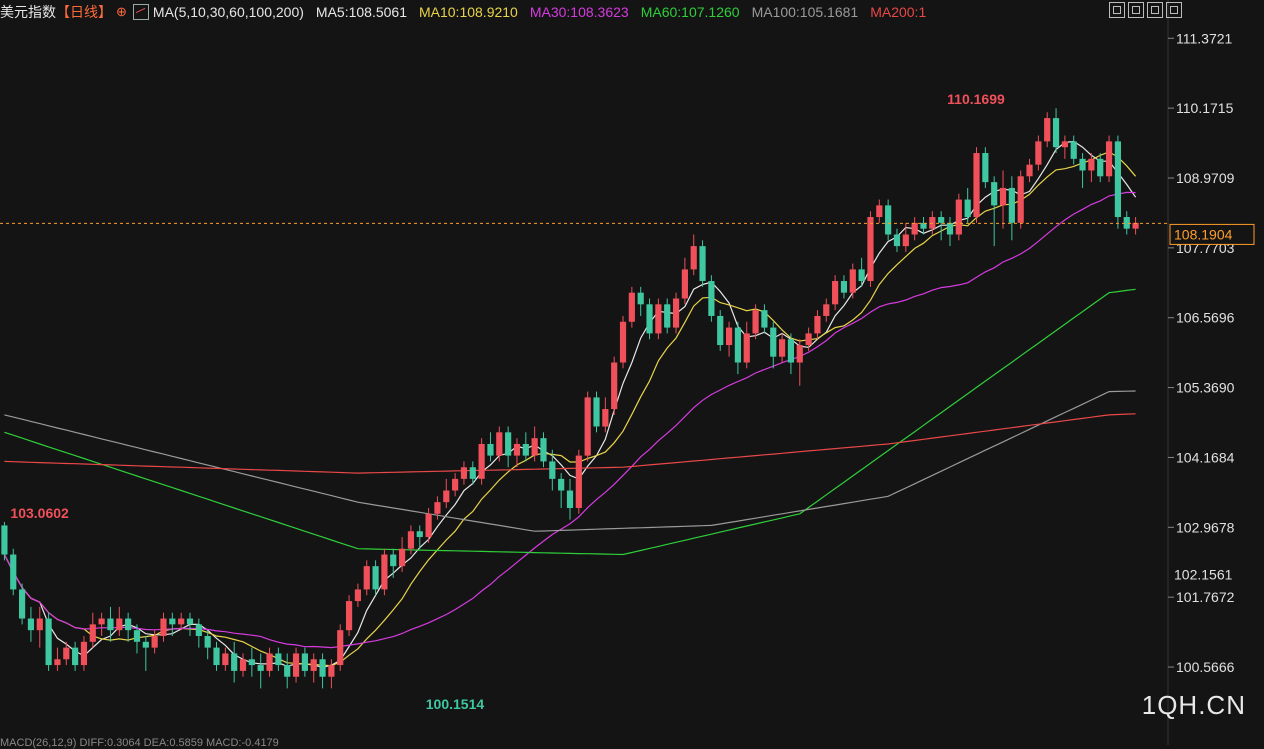 This screenshot has height=749, width=1264. What do you see at coordinates (1174, 10) in the screenshot?
I see `settings-icon` at bounding box center [1174, 10].